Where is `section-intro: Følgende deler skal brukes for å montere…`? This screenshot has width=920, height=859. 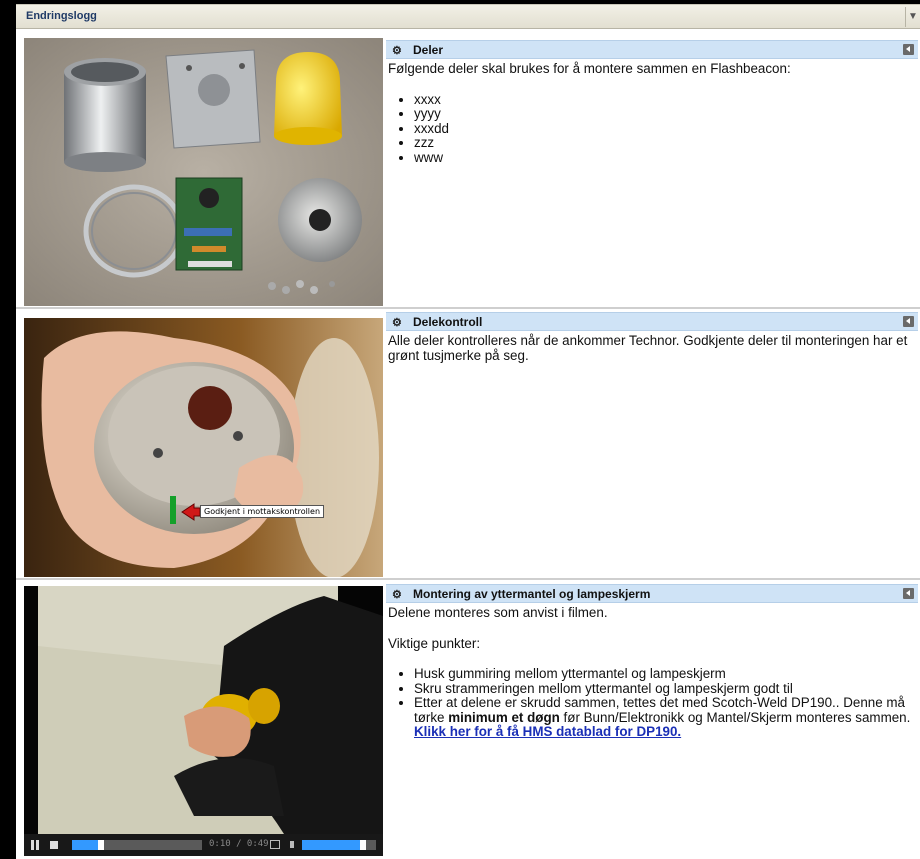
section-intro: Følgende deler skal brukes for å montere… is located at coordinates (589, 68).